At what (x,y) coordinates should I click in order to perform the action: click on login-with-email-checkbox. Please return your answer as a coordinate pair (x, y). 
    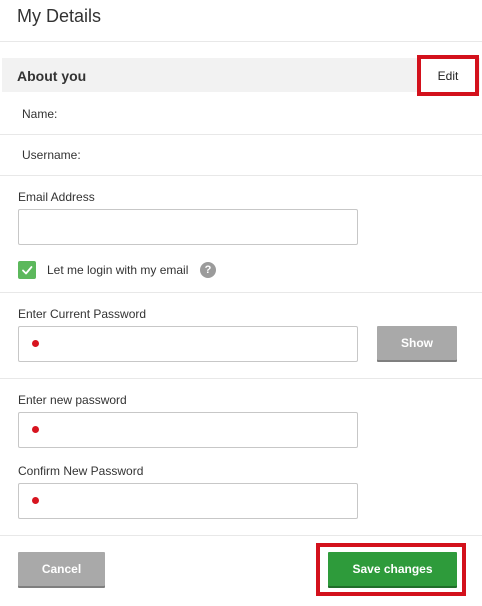
    Looking at the image, I should click on (27, 270).